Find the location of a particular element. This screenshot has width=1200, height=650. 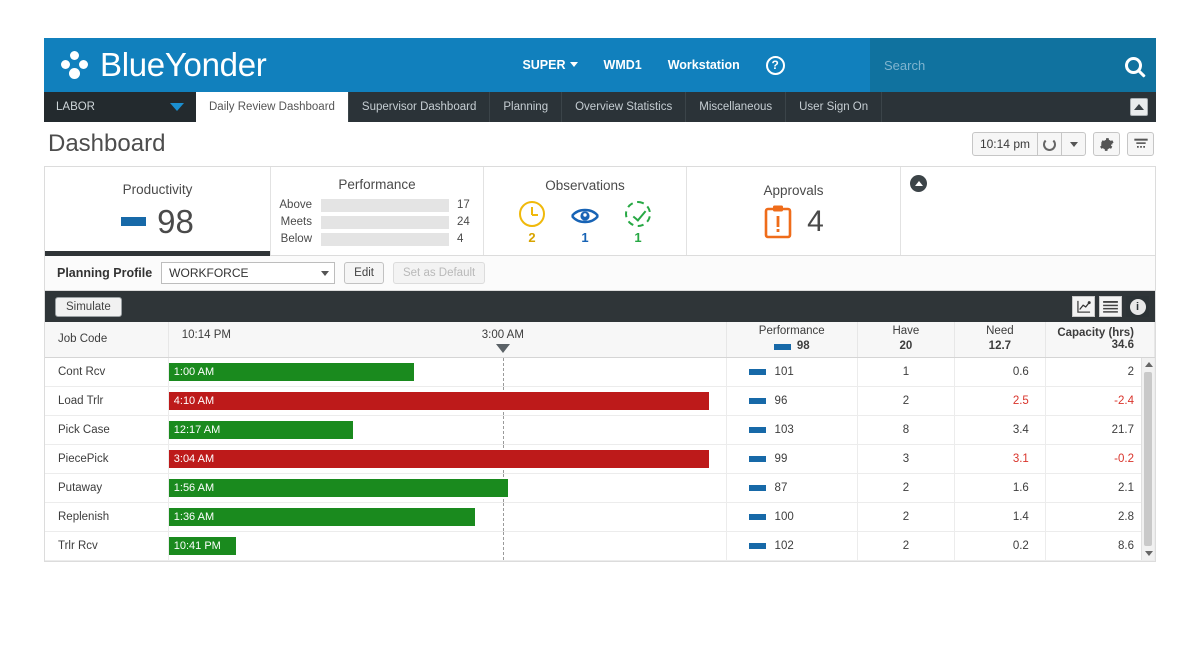

col-need: Need 12.7 is located at coordinates (1000, 340).